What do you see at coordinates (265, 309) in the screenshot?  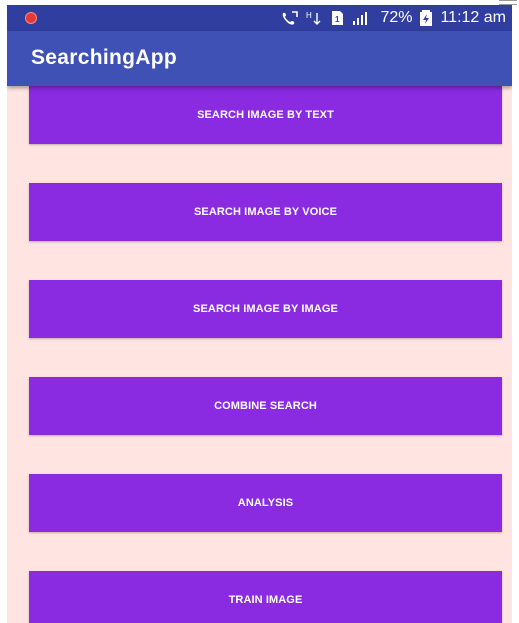 I see `search-image-by-image-button: SEARCH IMAGE BY IMAGE` at bounding box center [265, 309].